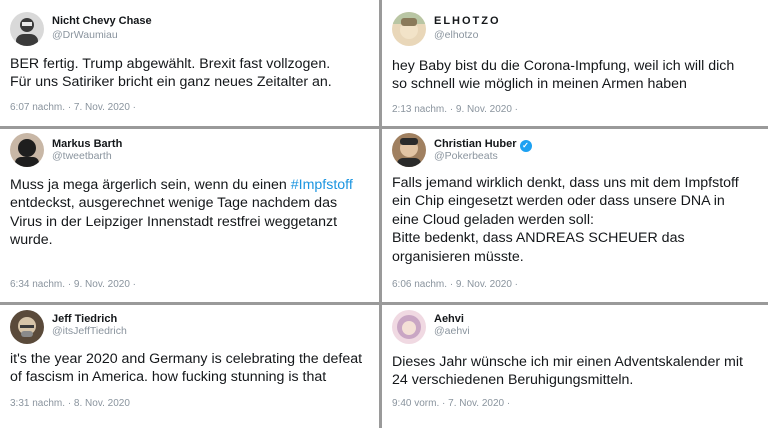 The width and height of the screenshot is (768, 428). I want to click on user-handle: @aehvi, so click(452, 331).